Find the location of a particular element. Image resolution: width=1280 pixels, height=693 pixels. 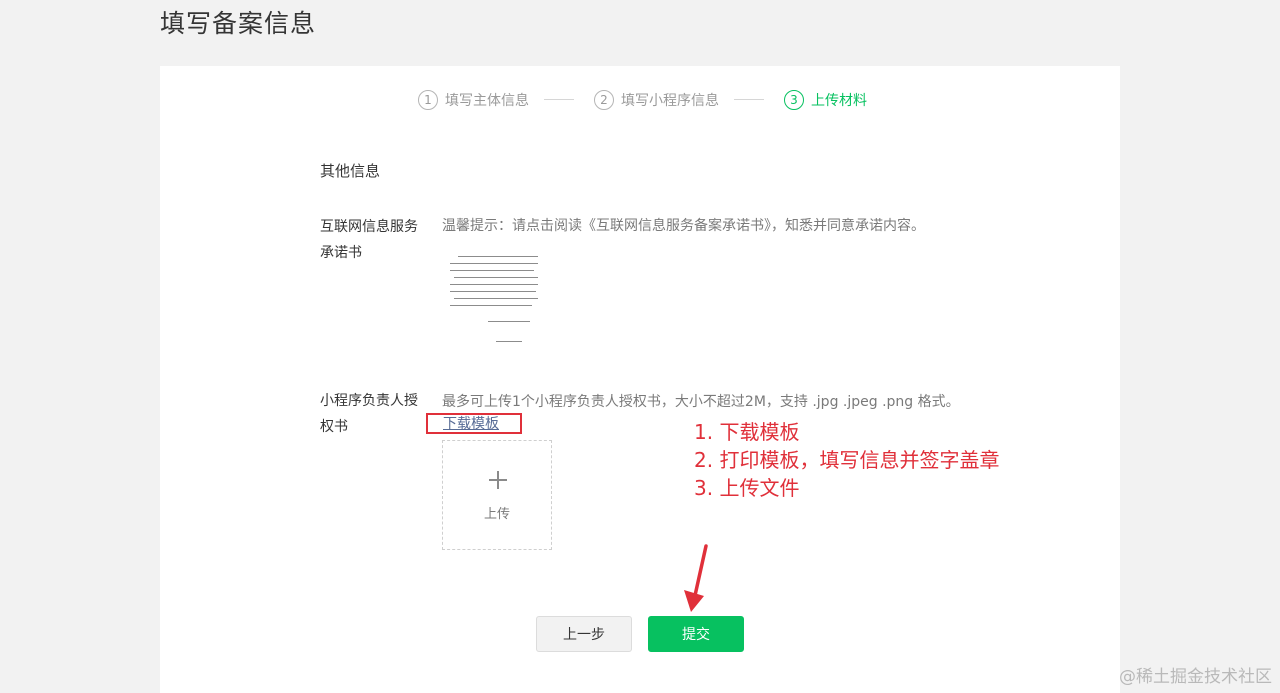

previous-step-button: 上一步 is located at coordinates (584, 634).